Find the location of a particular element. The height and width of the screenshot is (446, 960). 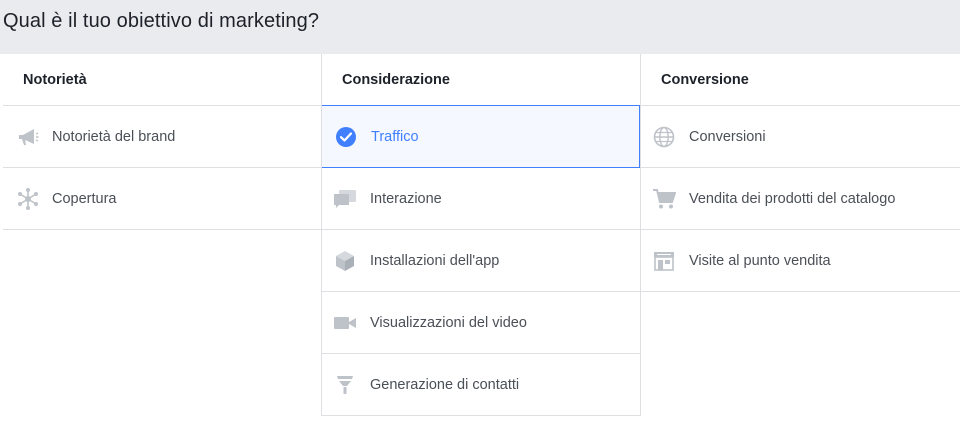

column-awareness: Notorietà Notorietà del brand Copertura is located at coordinates (162, 142).